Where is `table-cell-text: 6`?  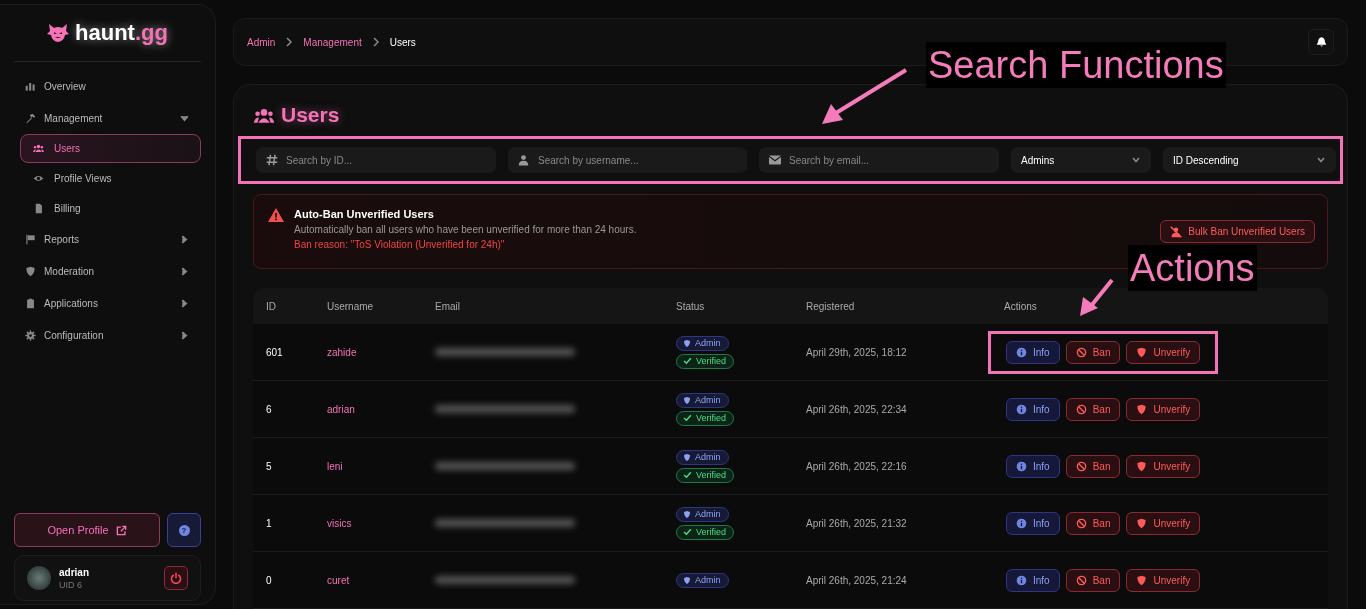
table-cell-text: 6 is located at coordinates (269, 409).